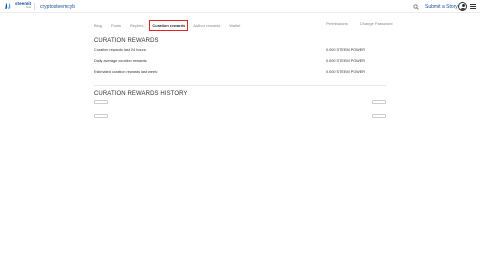 This screenshot has height=270, width=480. What do you see at coordinates (57, 7) in the screenshot?
I see `account-name-link: cryptosteemcyb` at bounding box center [57, 7].